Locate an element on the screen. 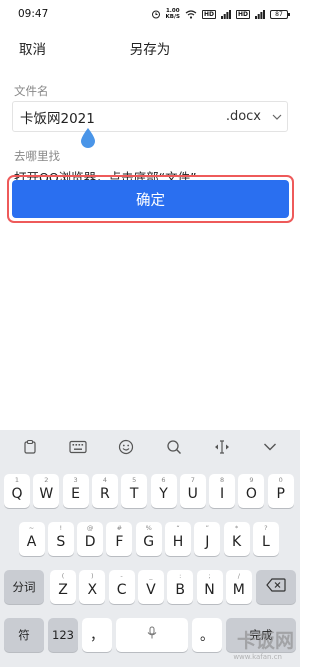 The height and width of the screenshot is (667, 320). key-row-3: 分词 (Z) X - C _ V: B; N / M is located at coordinates (150, 587).